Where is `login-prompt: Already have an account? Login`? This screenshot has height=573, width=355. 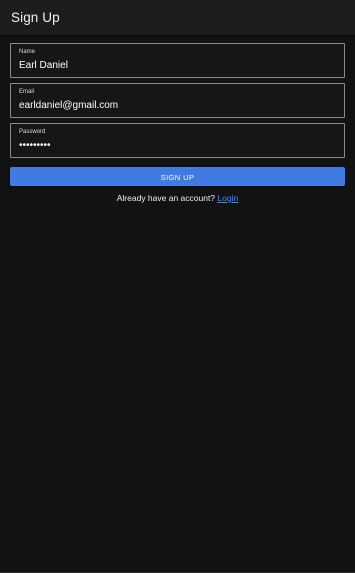 login-prompt: Already have an account? Login is located at coordinates (177, 198).